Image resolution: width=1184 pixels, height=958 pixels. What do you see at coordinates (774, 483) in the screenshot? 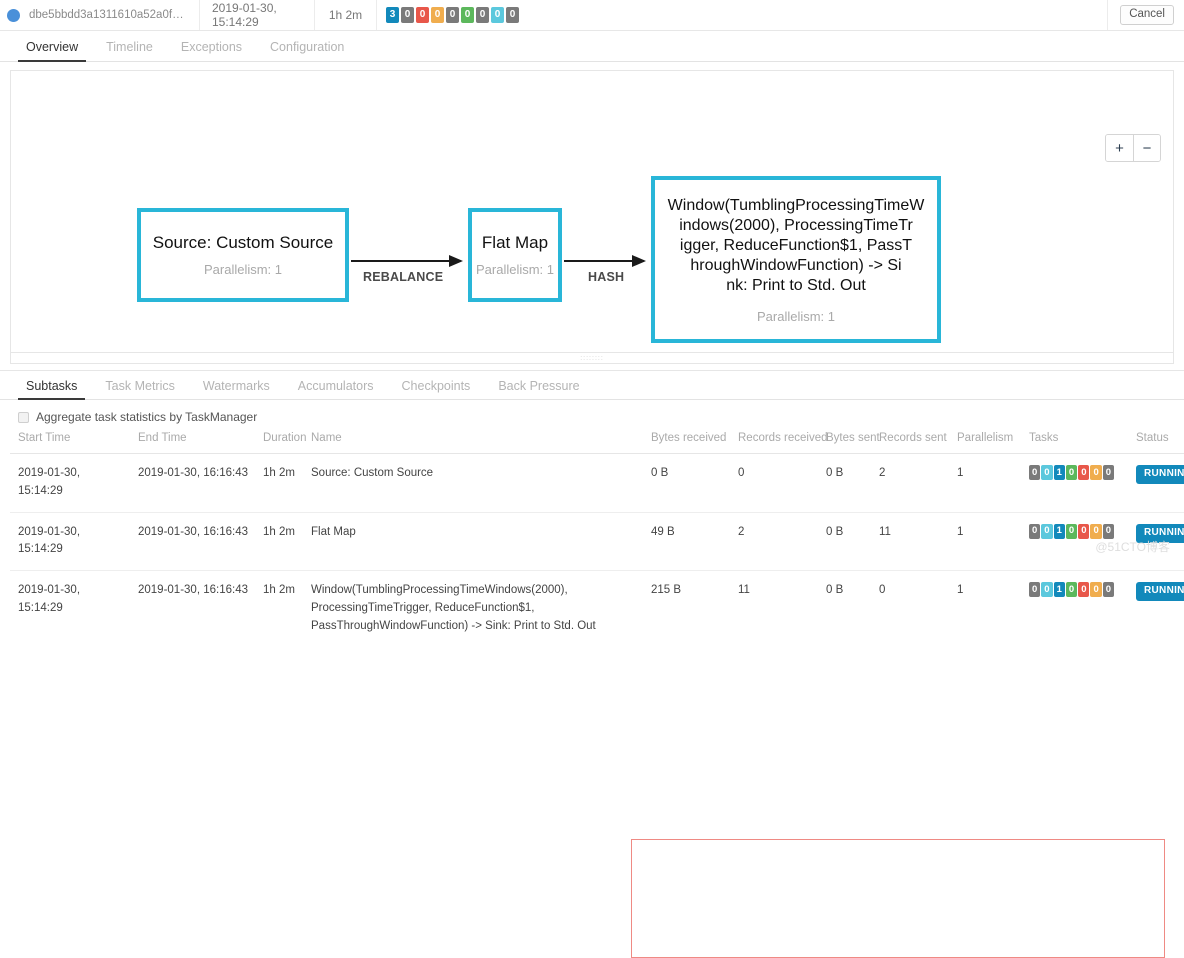
I see `cell-records-received: 0` at bounding box center [774, 483].